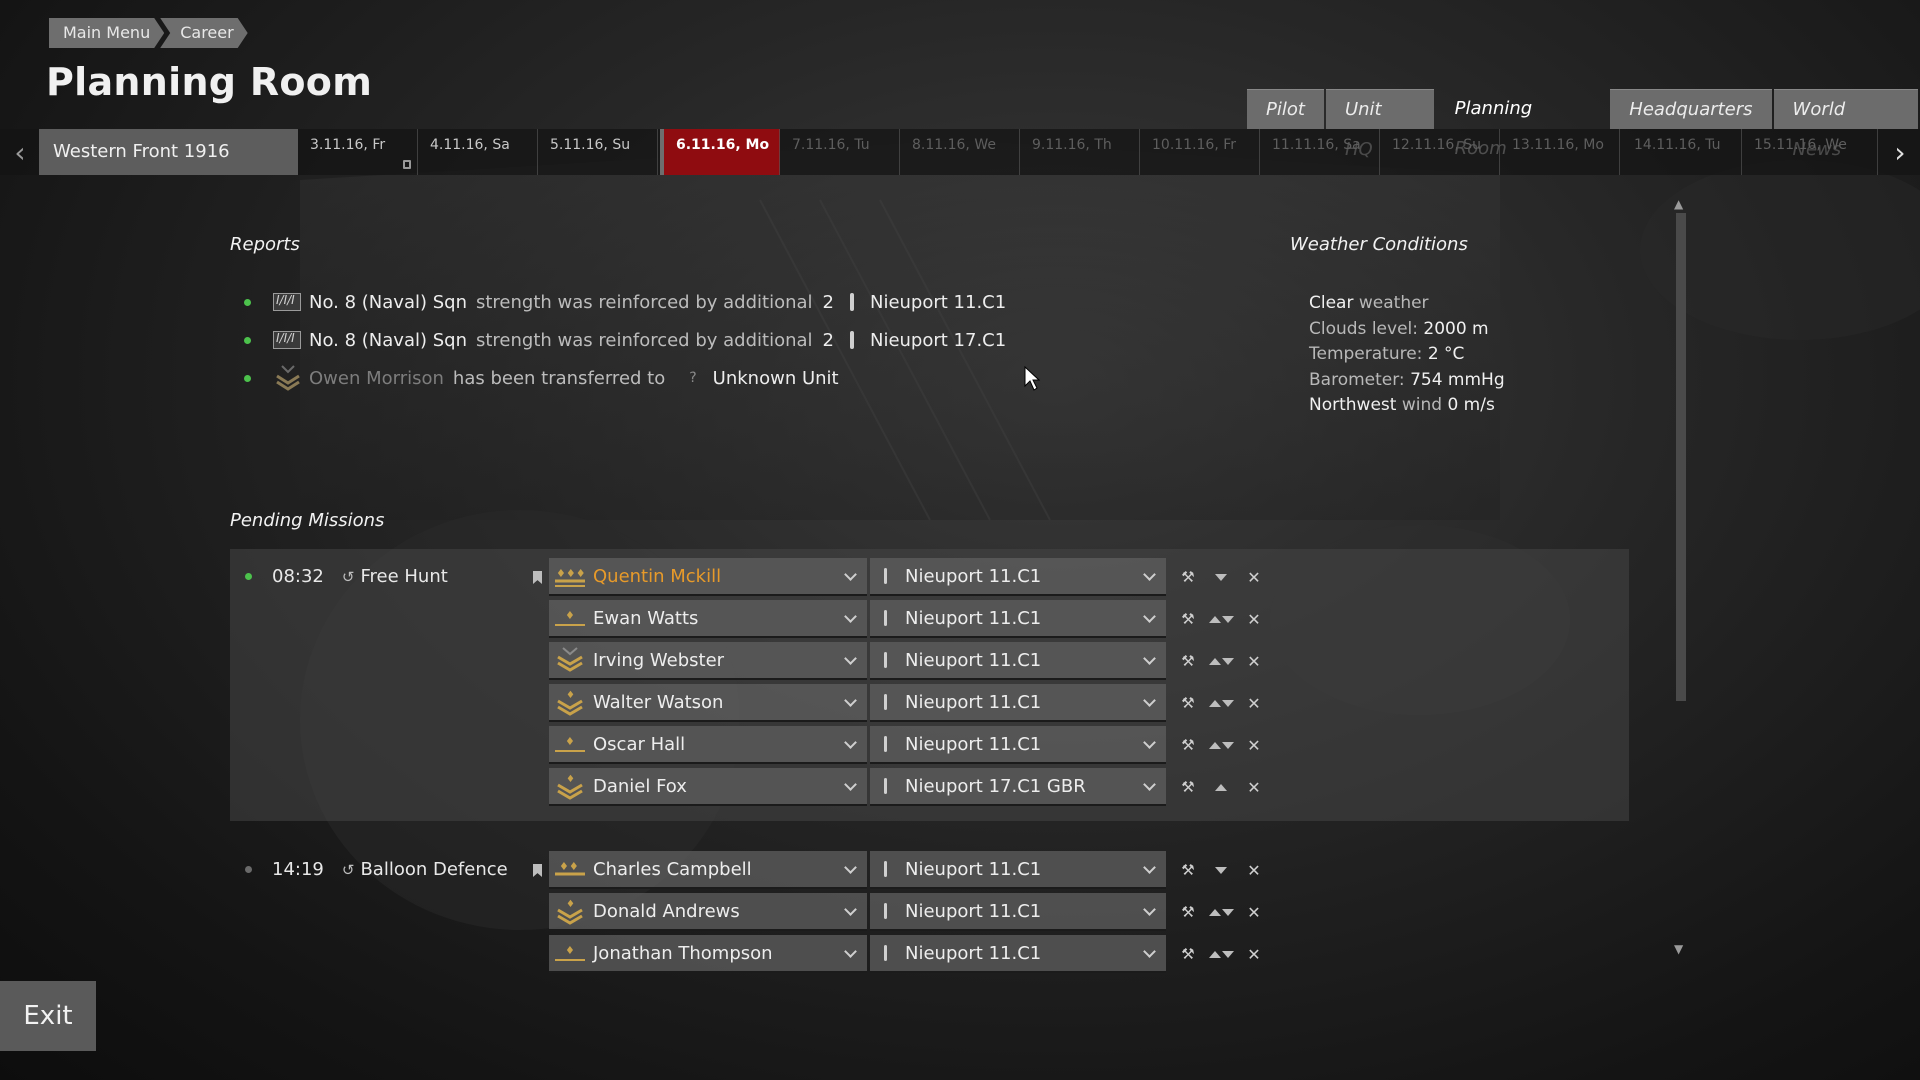 The height and width of the screenshot is (1080, 1920). I want to click on timeline-day-label: 11.11.16, Sa, so click(1316, 145).